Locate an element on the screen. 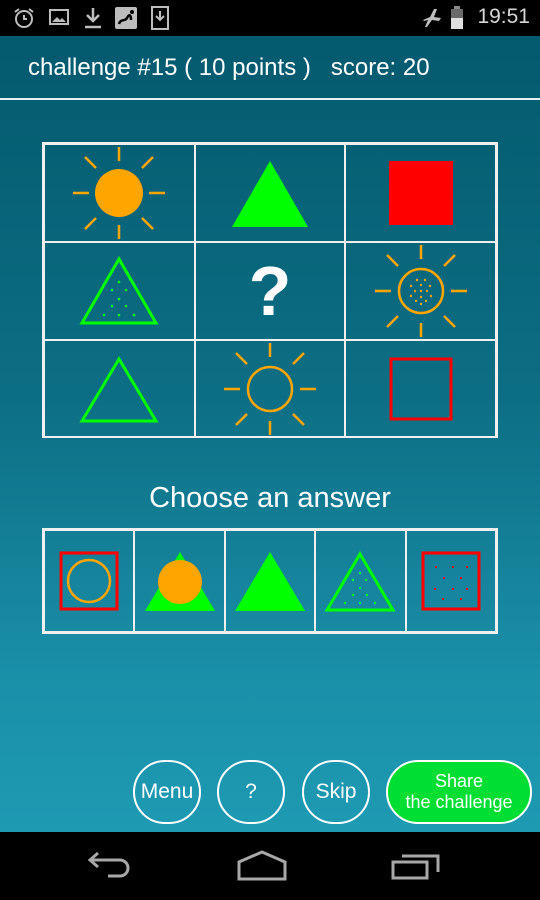 This screenshot has height=900, width=540. home-icon is located at coordinates (262, 866).